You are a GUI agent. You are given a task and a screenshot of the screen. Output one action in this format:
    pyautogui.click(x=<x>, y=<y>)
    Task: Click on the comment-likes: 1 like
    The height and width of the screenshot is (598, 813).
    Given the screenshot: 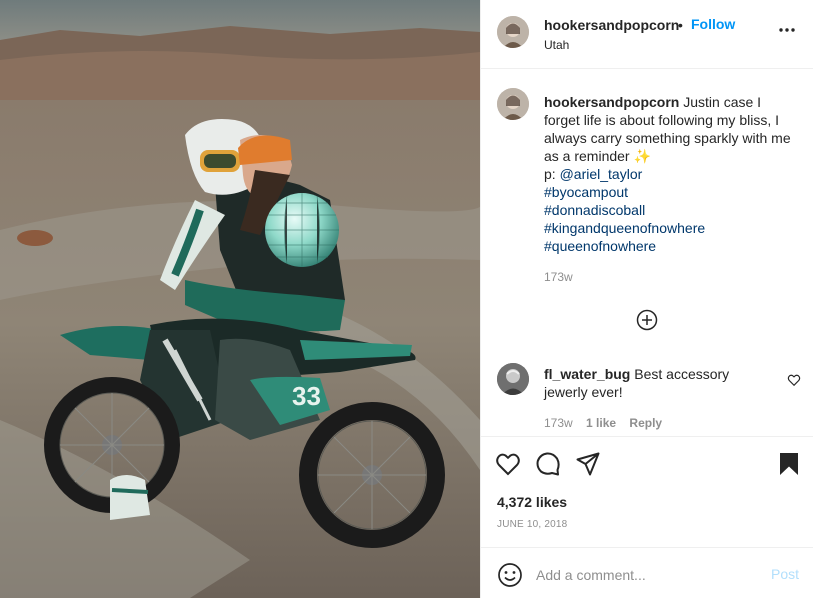 What is the action you would take?
    pyautogui.click(x=601, y=423)
    